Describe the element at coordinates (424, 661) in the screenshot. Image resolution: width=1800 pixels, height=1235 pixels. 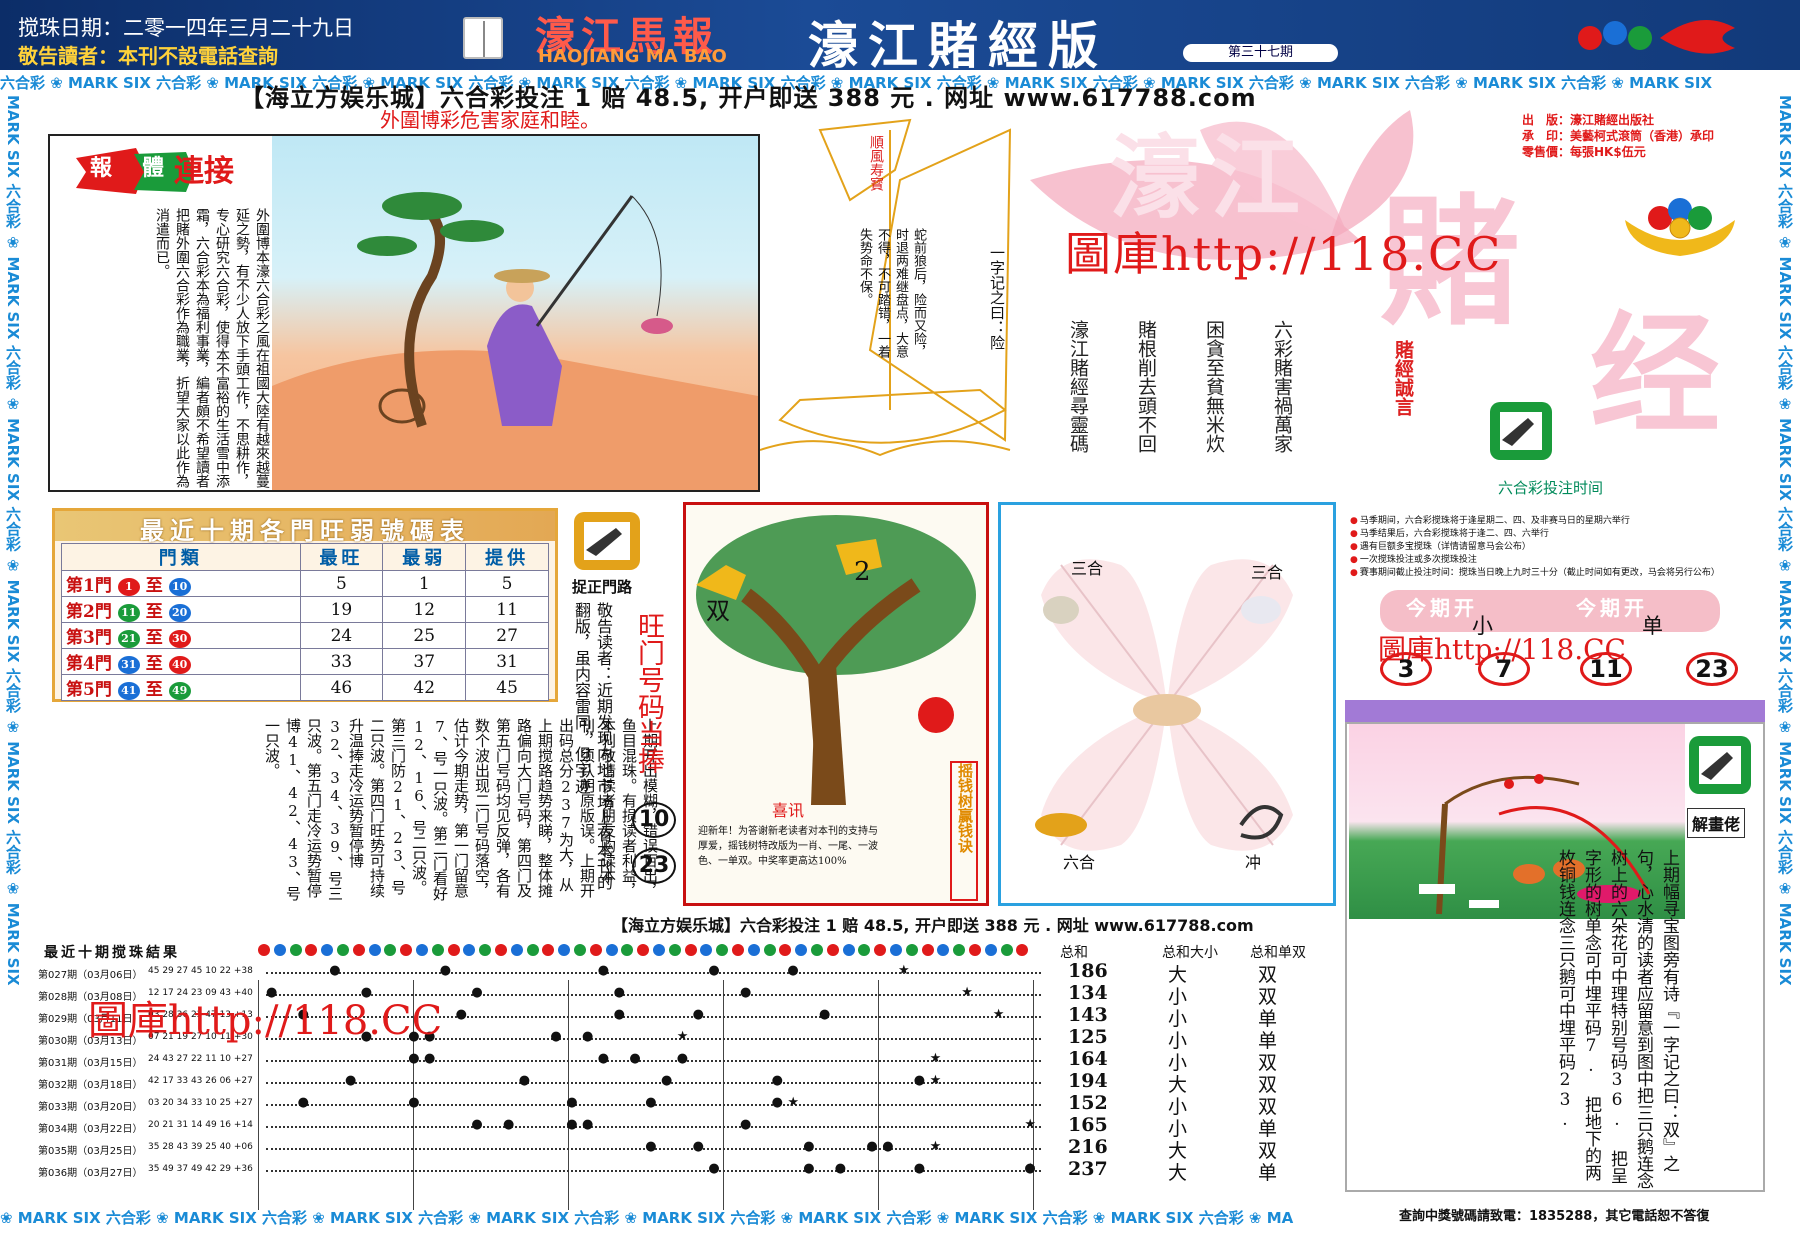
I see `cold-cell: 37` at that location.